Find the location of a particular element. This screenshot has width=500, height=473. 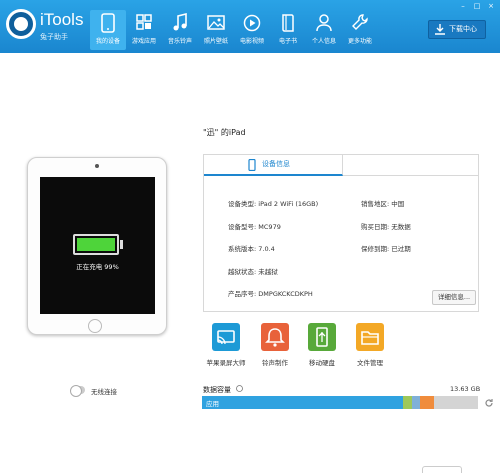

info-row-purchase-date: 购买日期: 无数据 is located at coordinates (386, 226).